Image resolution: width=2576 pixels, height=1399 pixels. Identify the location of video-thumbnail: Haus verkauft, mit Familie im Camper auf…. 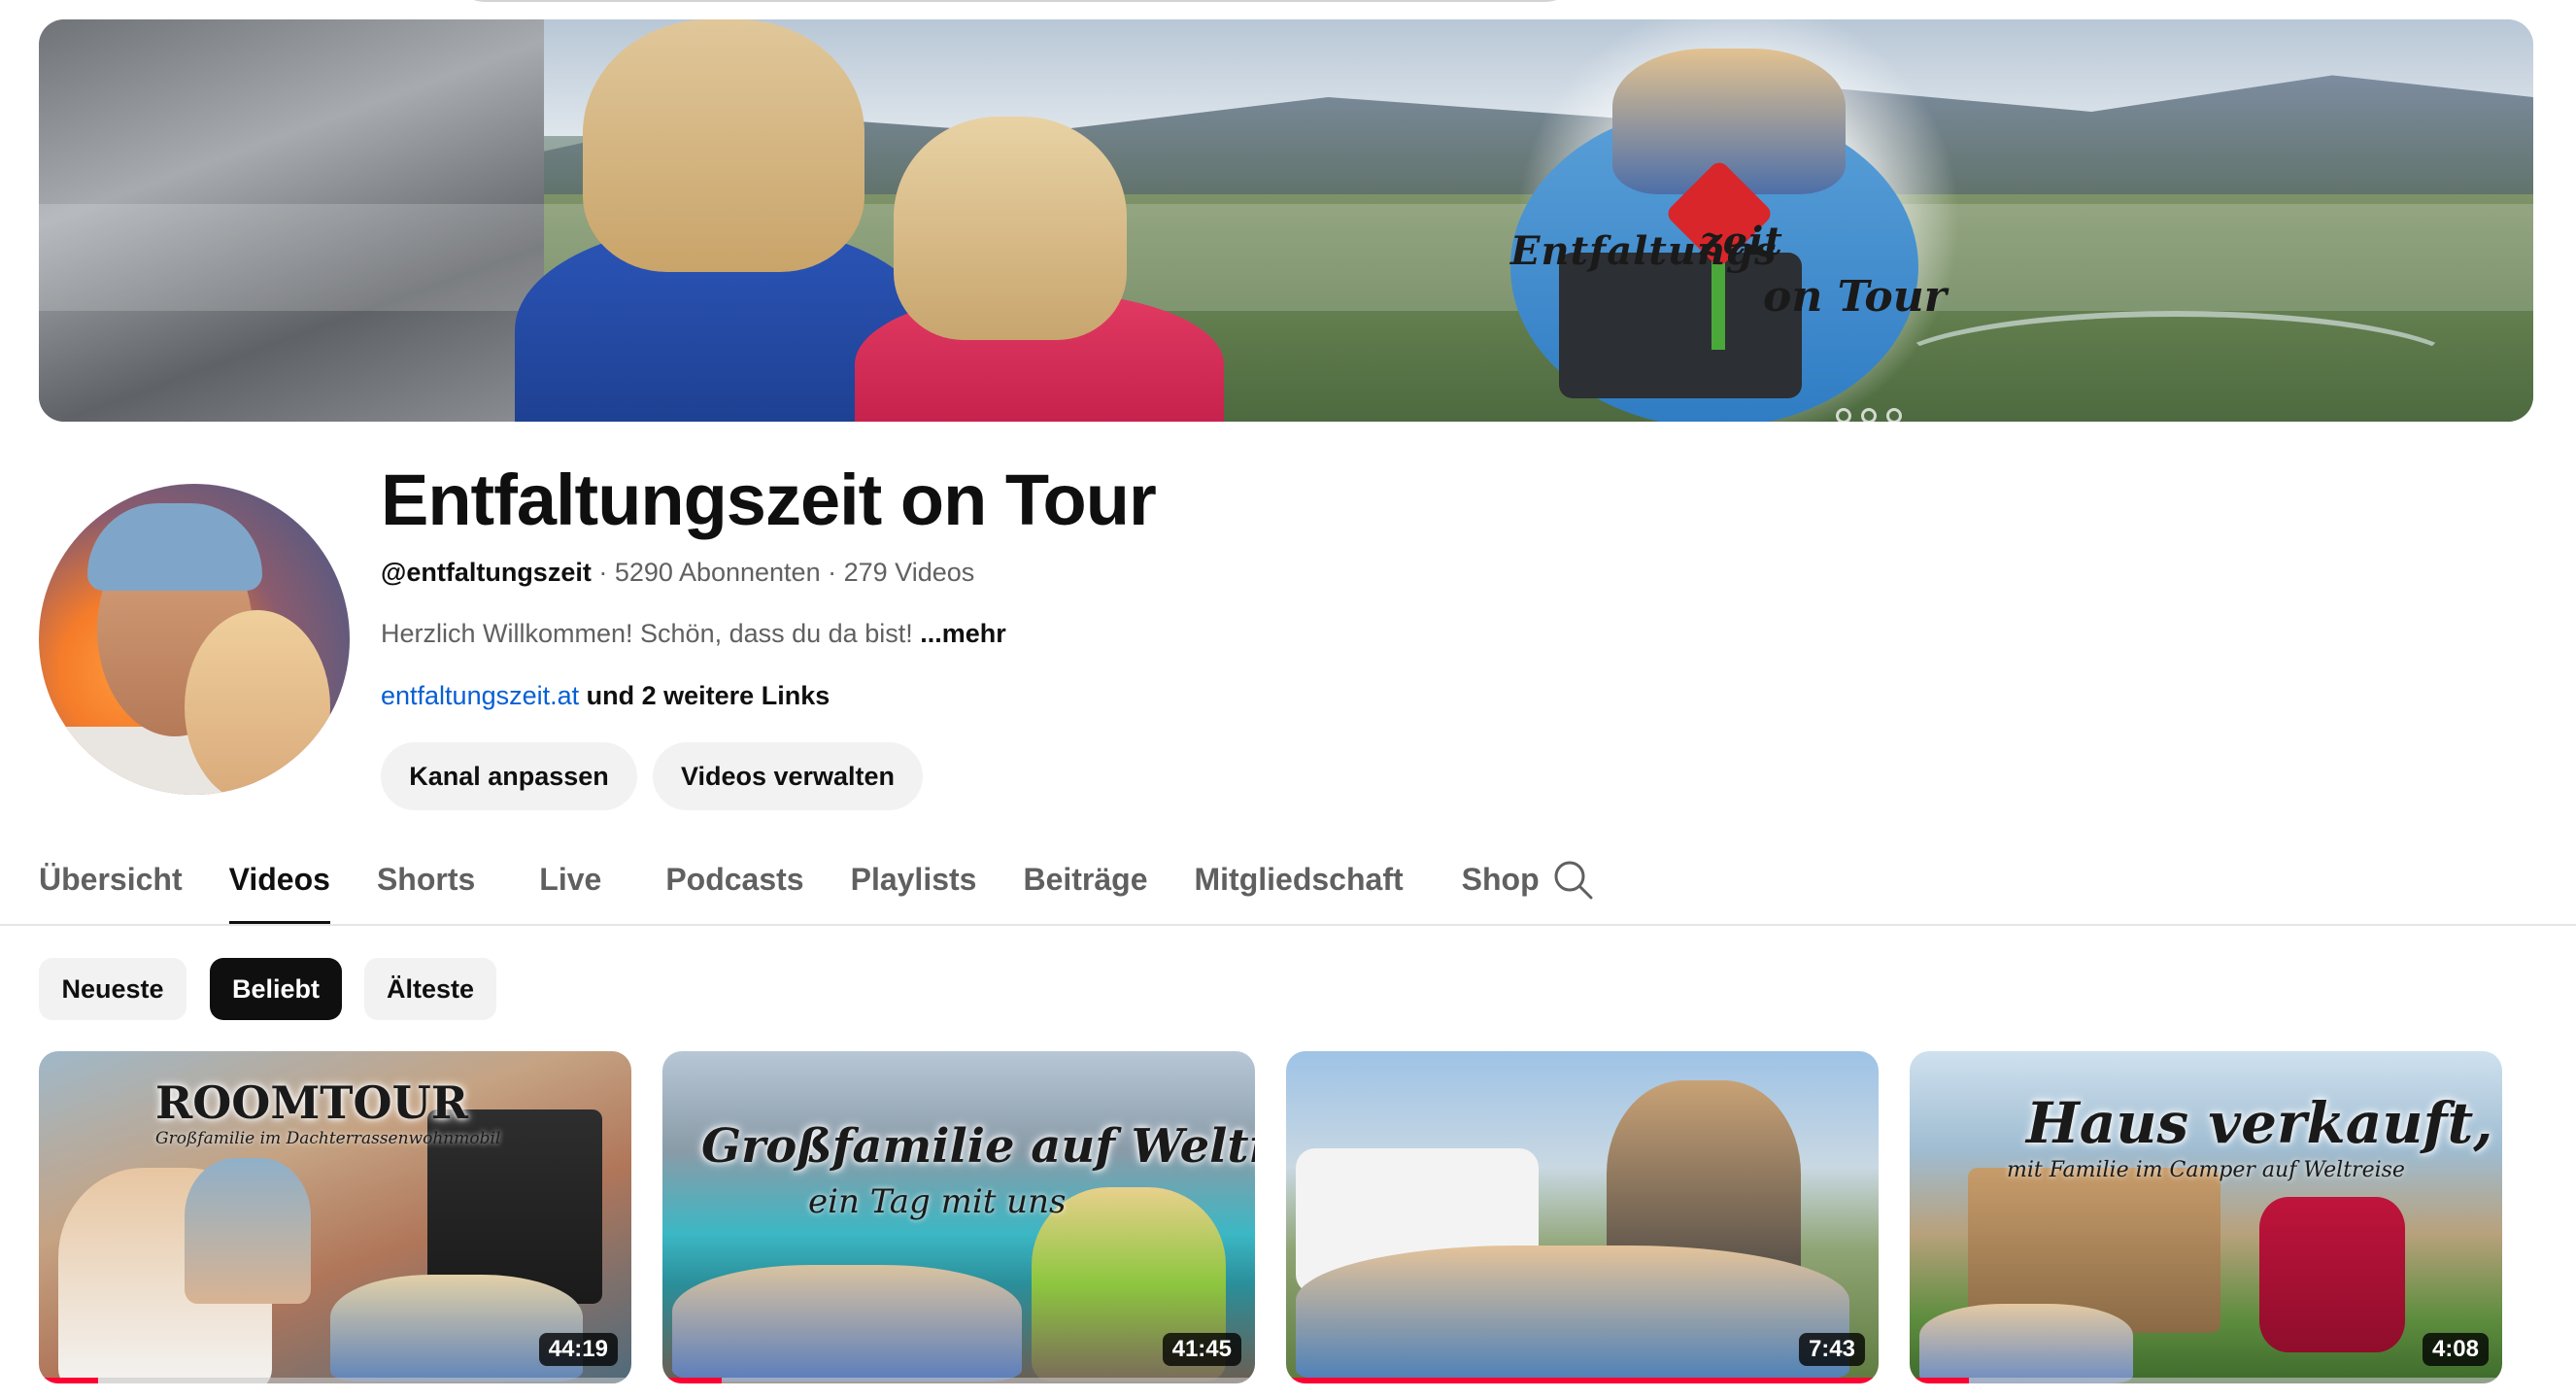
(2206, 1217).